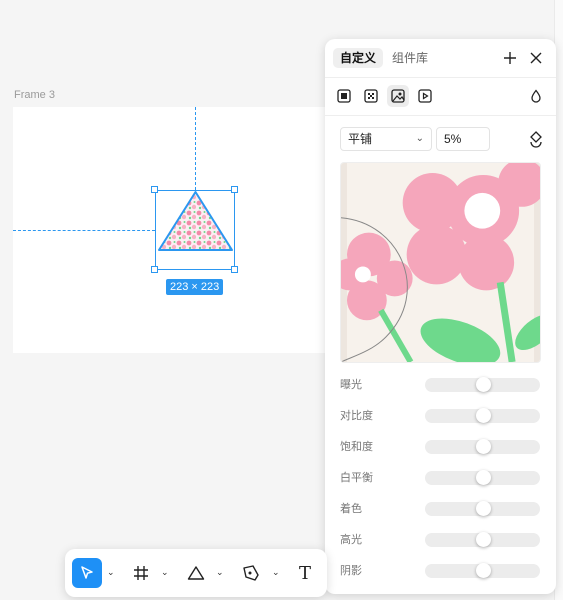 This screenshot has width=563, height=600. What do you see at coordinates (34, 95) in the screenshot?
I see `frame-label: Frame 3` at bounding box center [34, 95].